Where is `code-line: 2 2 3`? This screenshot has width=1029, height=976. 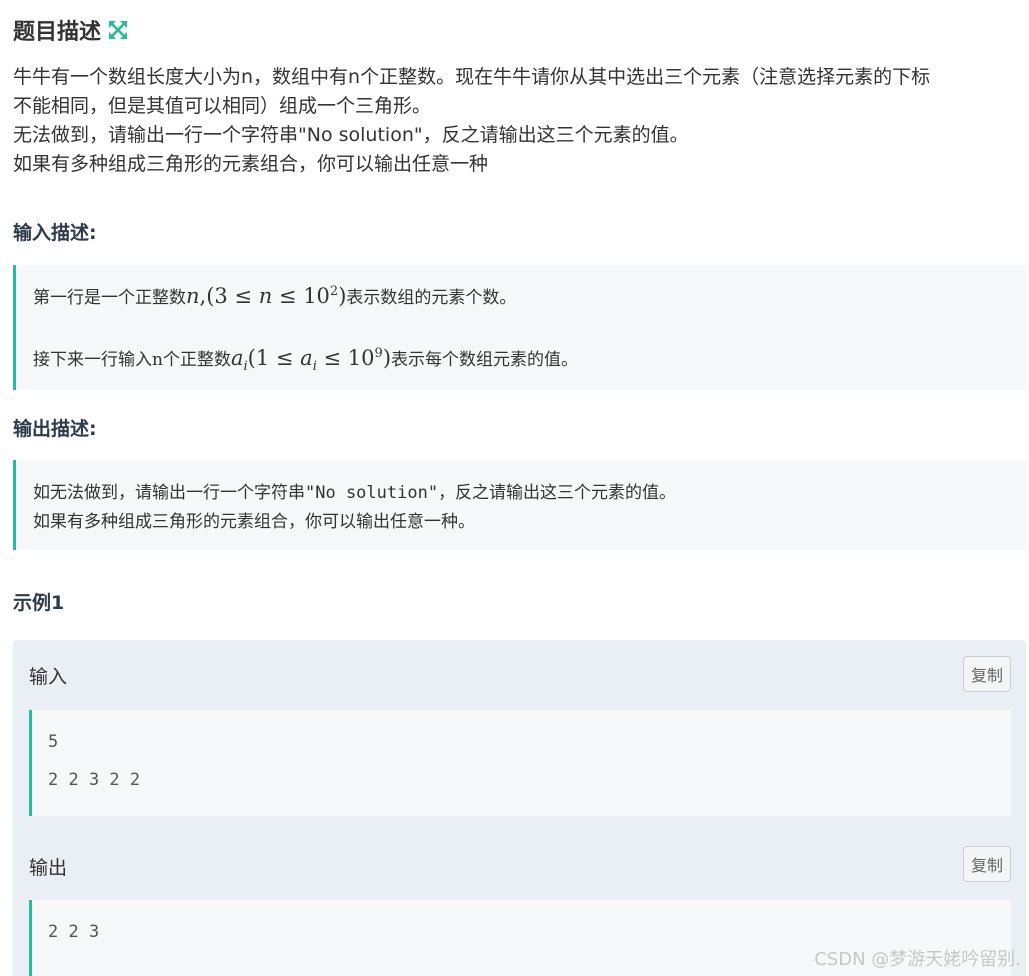 code-line: 2 2 3 is located at coordinates (74, 932).